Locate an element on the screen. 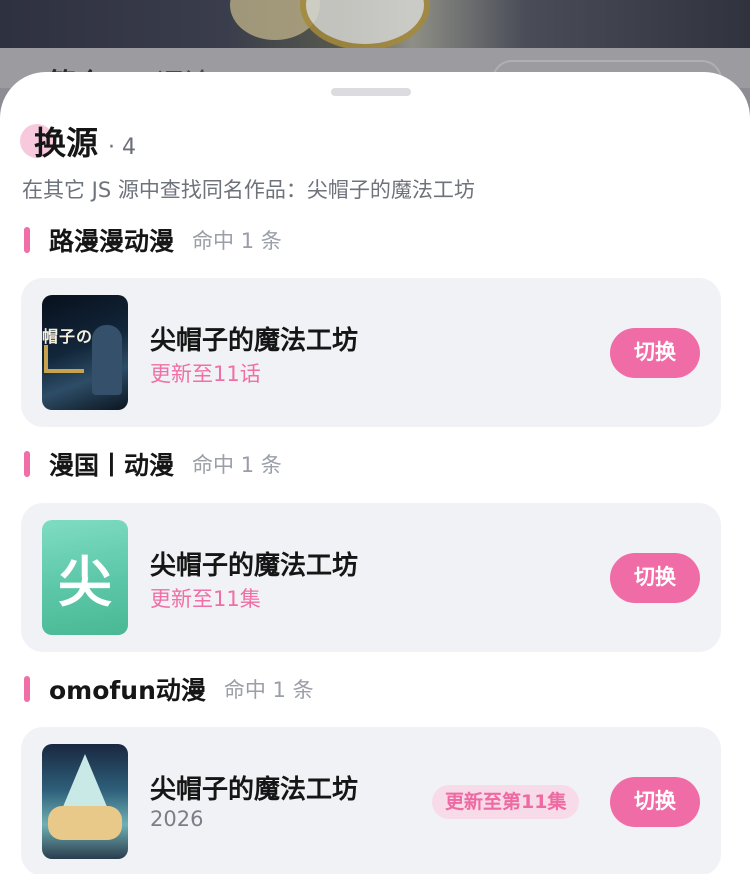 This screenshot has width=750, height=874. source-count: · 4 is located at coordinates (122, 147).